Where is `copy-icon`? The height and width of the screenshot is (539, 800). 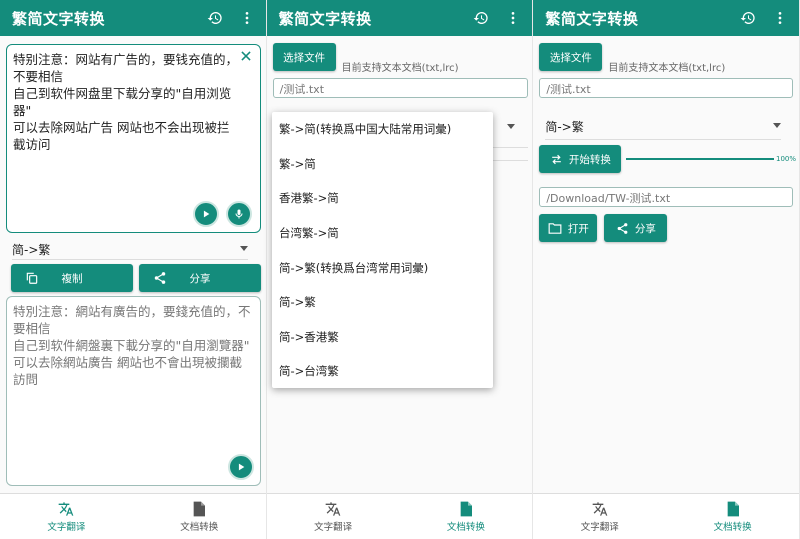 copy-icon is located at coordinates (32, 278).